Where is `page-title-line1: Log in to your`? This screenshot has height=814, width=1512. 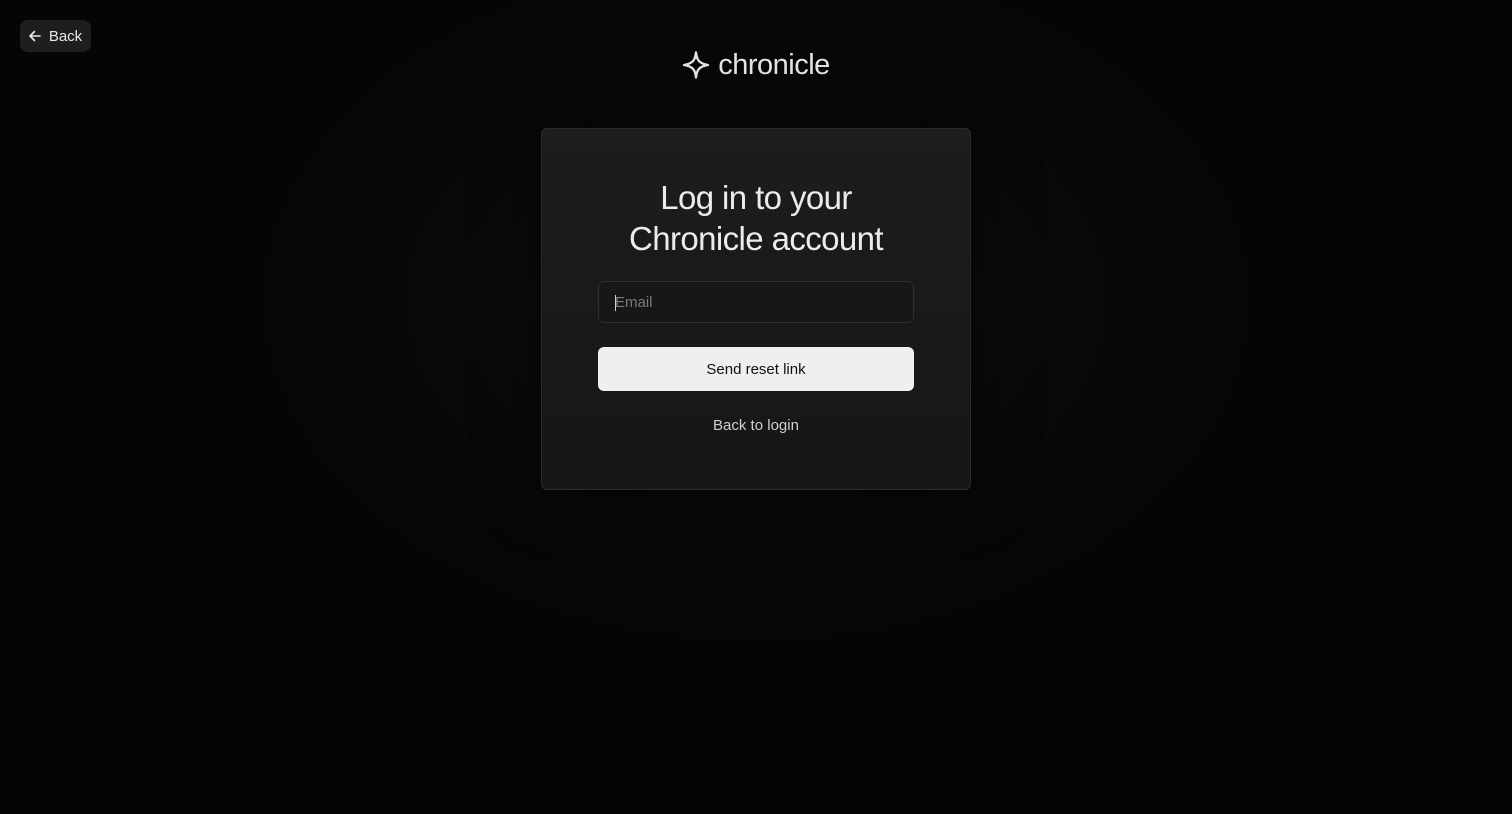 page-title-line1: Log in to your is located at coordinates (756, 197).